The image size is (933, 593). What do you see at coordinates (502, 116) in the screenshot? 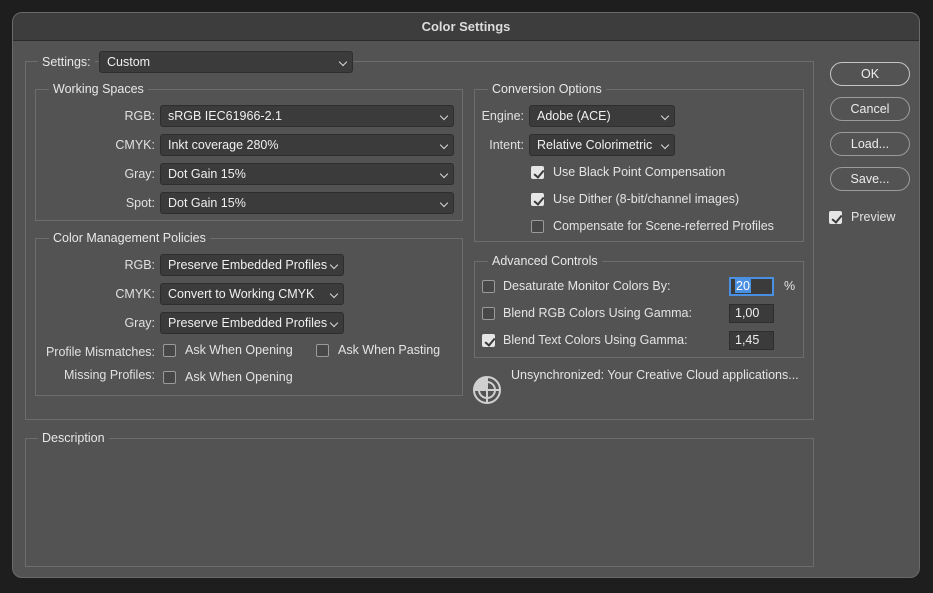
I see `engine-label: Engine:` at bounding box center [502, 116].